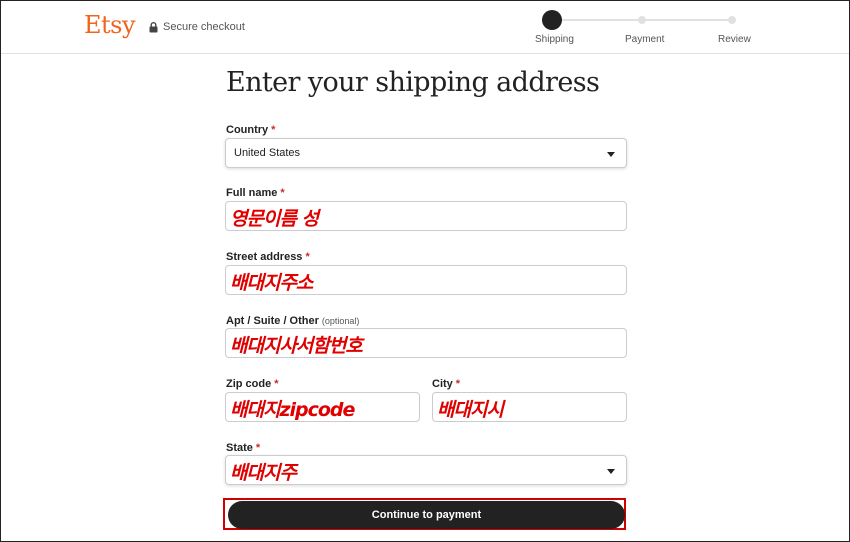 Image resolution: width=850 pixels, height=542 pixels. Describe the element at coordinates (263, 473) in the screenshot. I see `state-annotation: 배대지주` at that location.